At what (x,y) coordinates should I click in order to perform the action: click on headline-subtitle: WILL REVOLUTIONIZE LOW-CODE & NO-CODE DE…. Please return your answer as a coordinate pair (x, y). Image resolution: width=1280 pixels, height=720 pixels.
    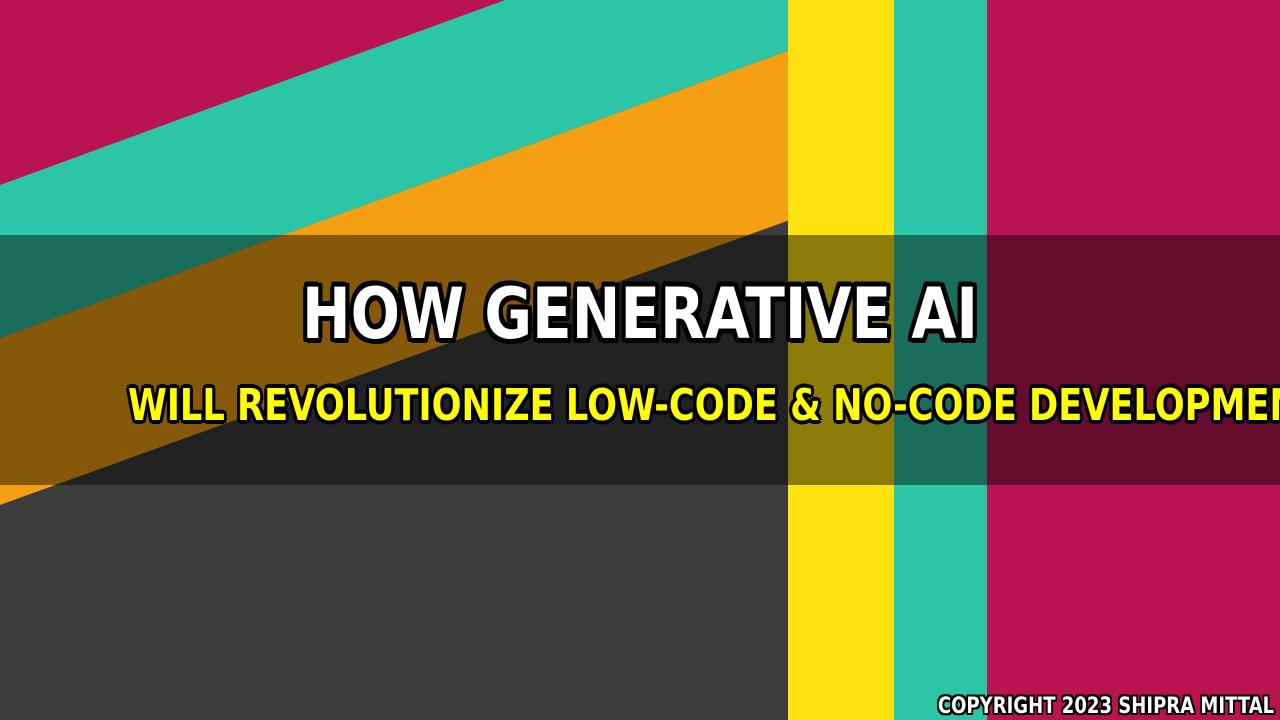
    Looking at the image, I should click on (704, 405).